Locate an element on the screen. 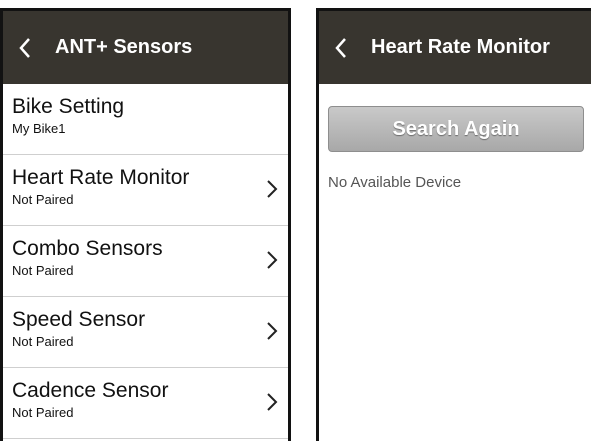  list-item-combo-sensors: Combo Sensors Not Paired is located at coordinates (145, 261).